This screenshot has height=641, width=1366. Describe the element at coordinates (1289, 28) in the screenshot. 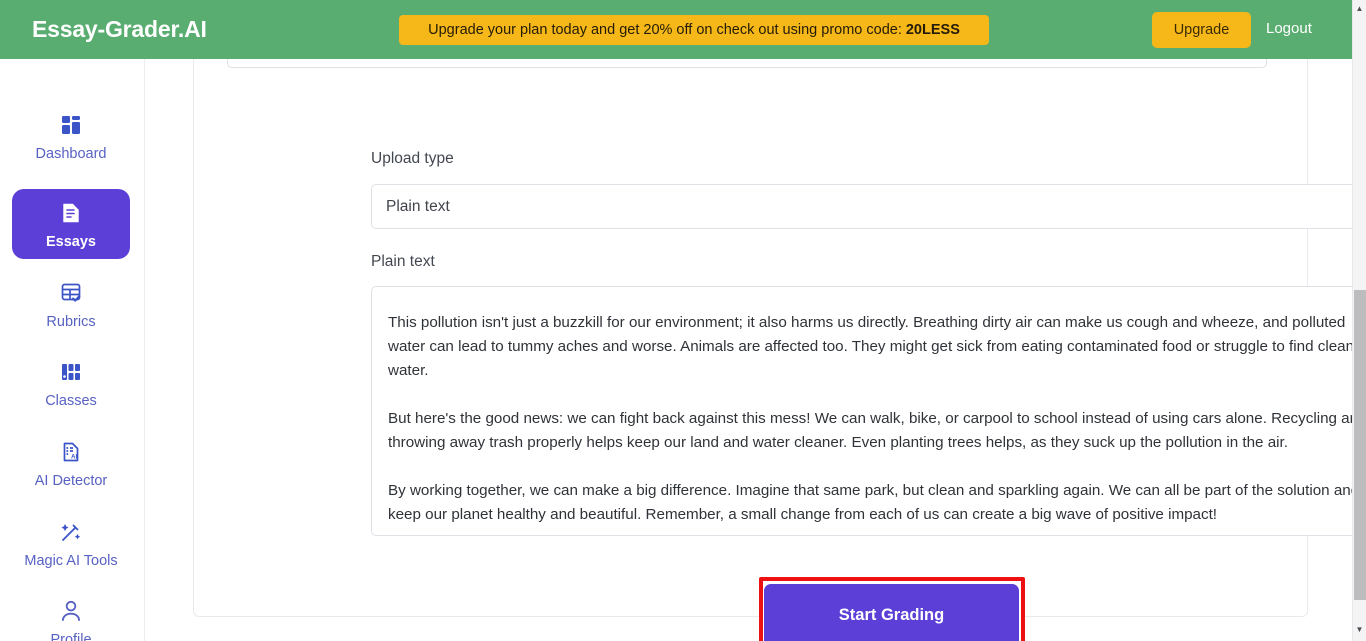

I see `logout-link: Logout` at that location.